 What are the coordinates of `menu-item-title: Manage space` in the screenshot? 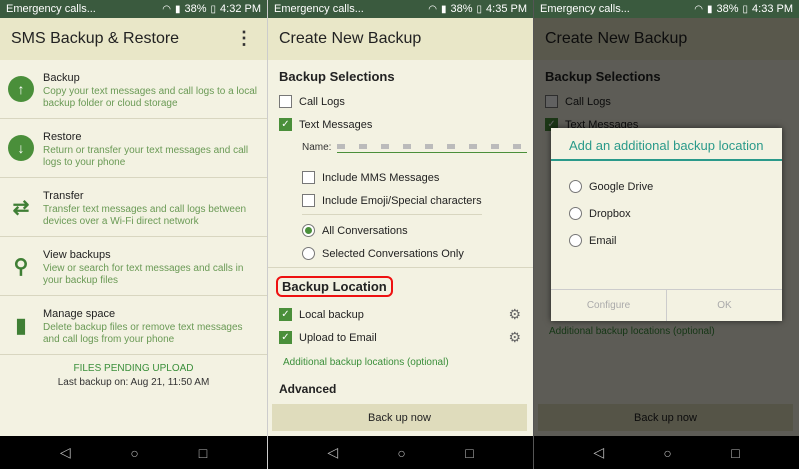 It's located at (79, 314).